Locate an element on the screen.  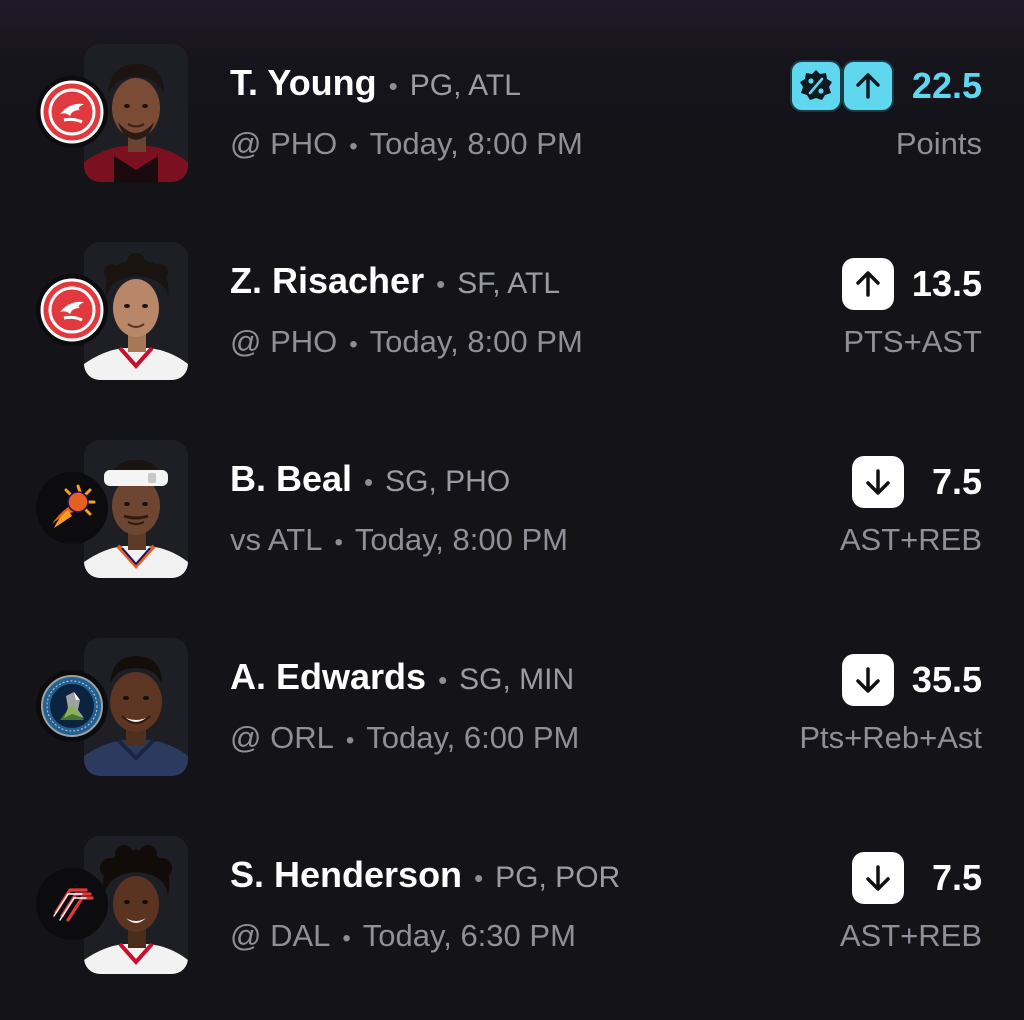
position-team: PG, ATL is located at coordinates (465, 85).